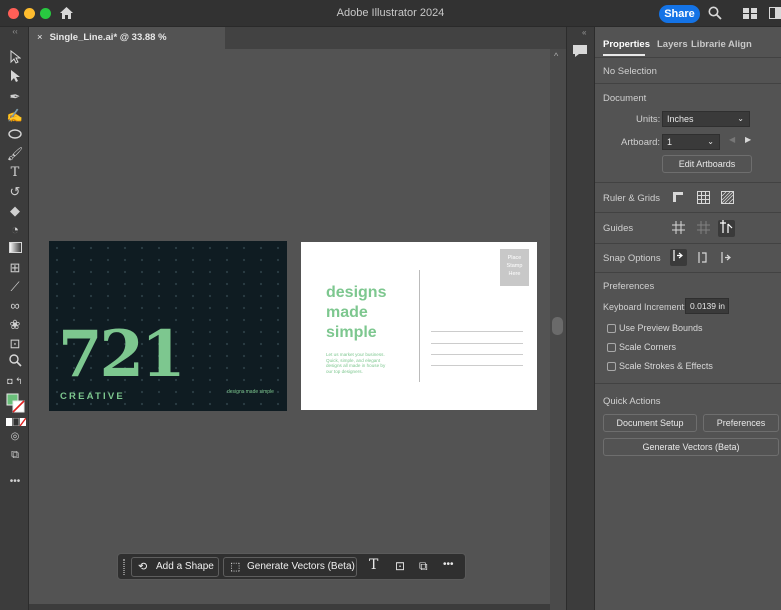 This screenshot has width=781, height=610. Describe the element at coordinates (678, 257) in the screenshot. I see `snap-to-point-icon` at that location.